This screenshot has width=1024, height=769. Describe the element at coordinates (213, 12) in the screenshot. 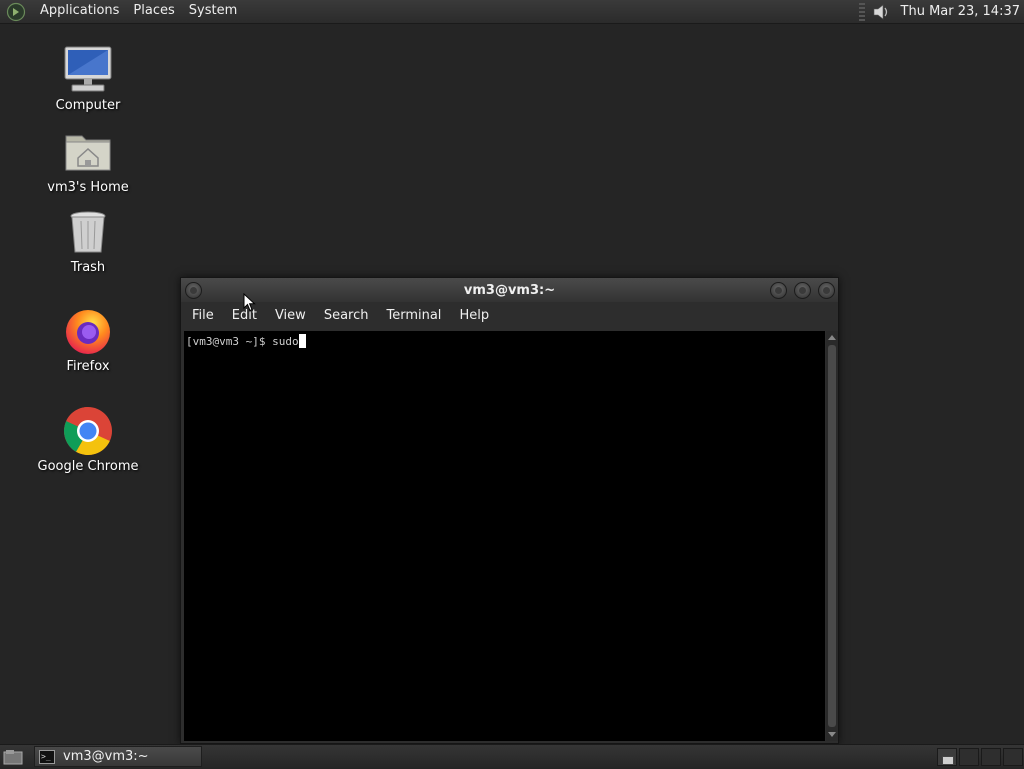

I see `system-menu: System` at that location.